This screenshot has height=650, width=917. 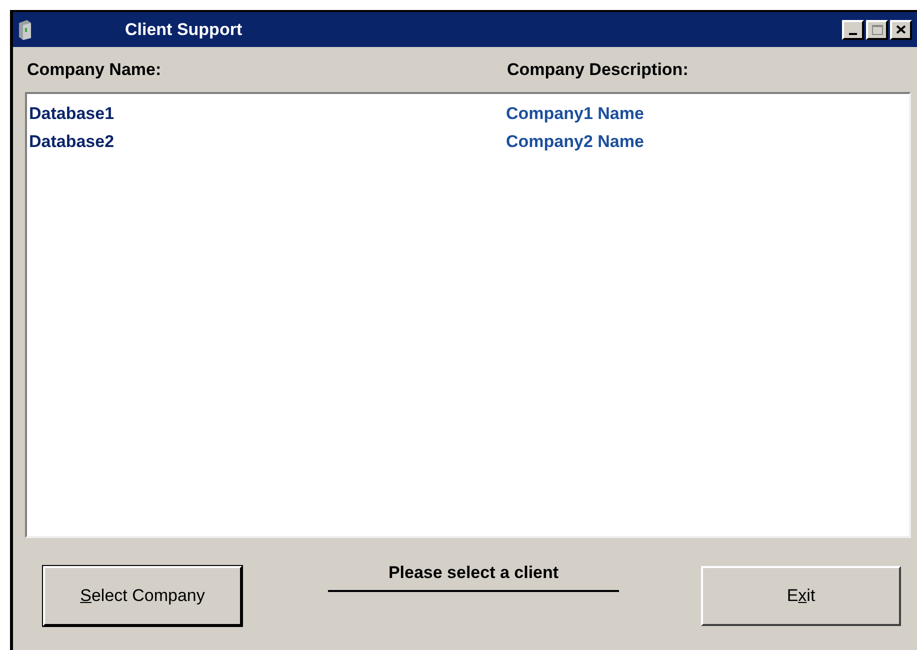 I want to click on list-item: Database1, so click(x=267, y=114).